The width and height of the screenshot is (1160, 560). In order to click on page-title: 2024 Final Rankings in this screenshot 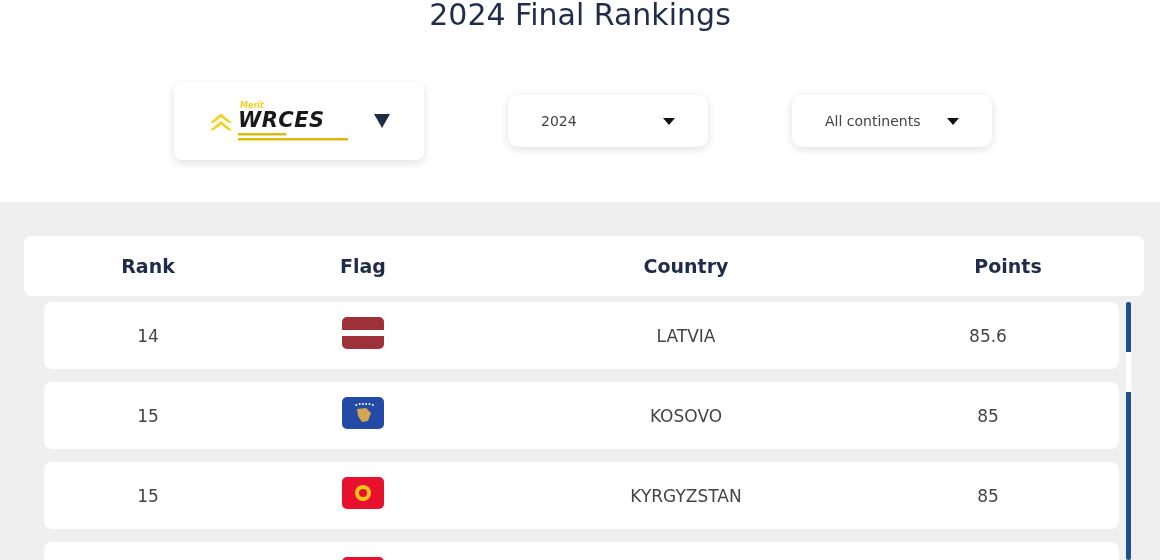, I will do `click(580, 17)`.